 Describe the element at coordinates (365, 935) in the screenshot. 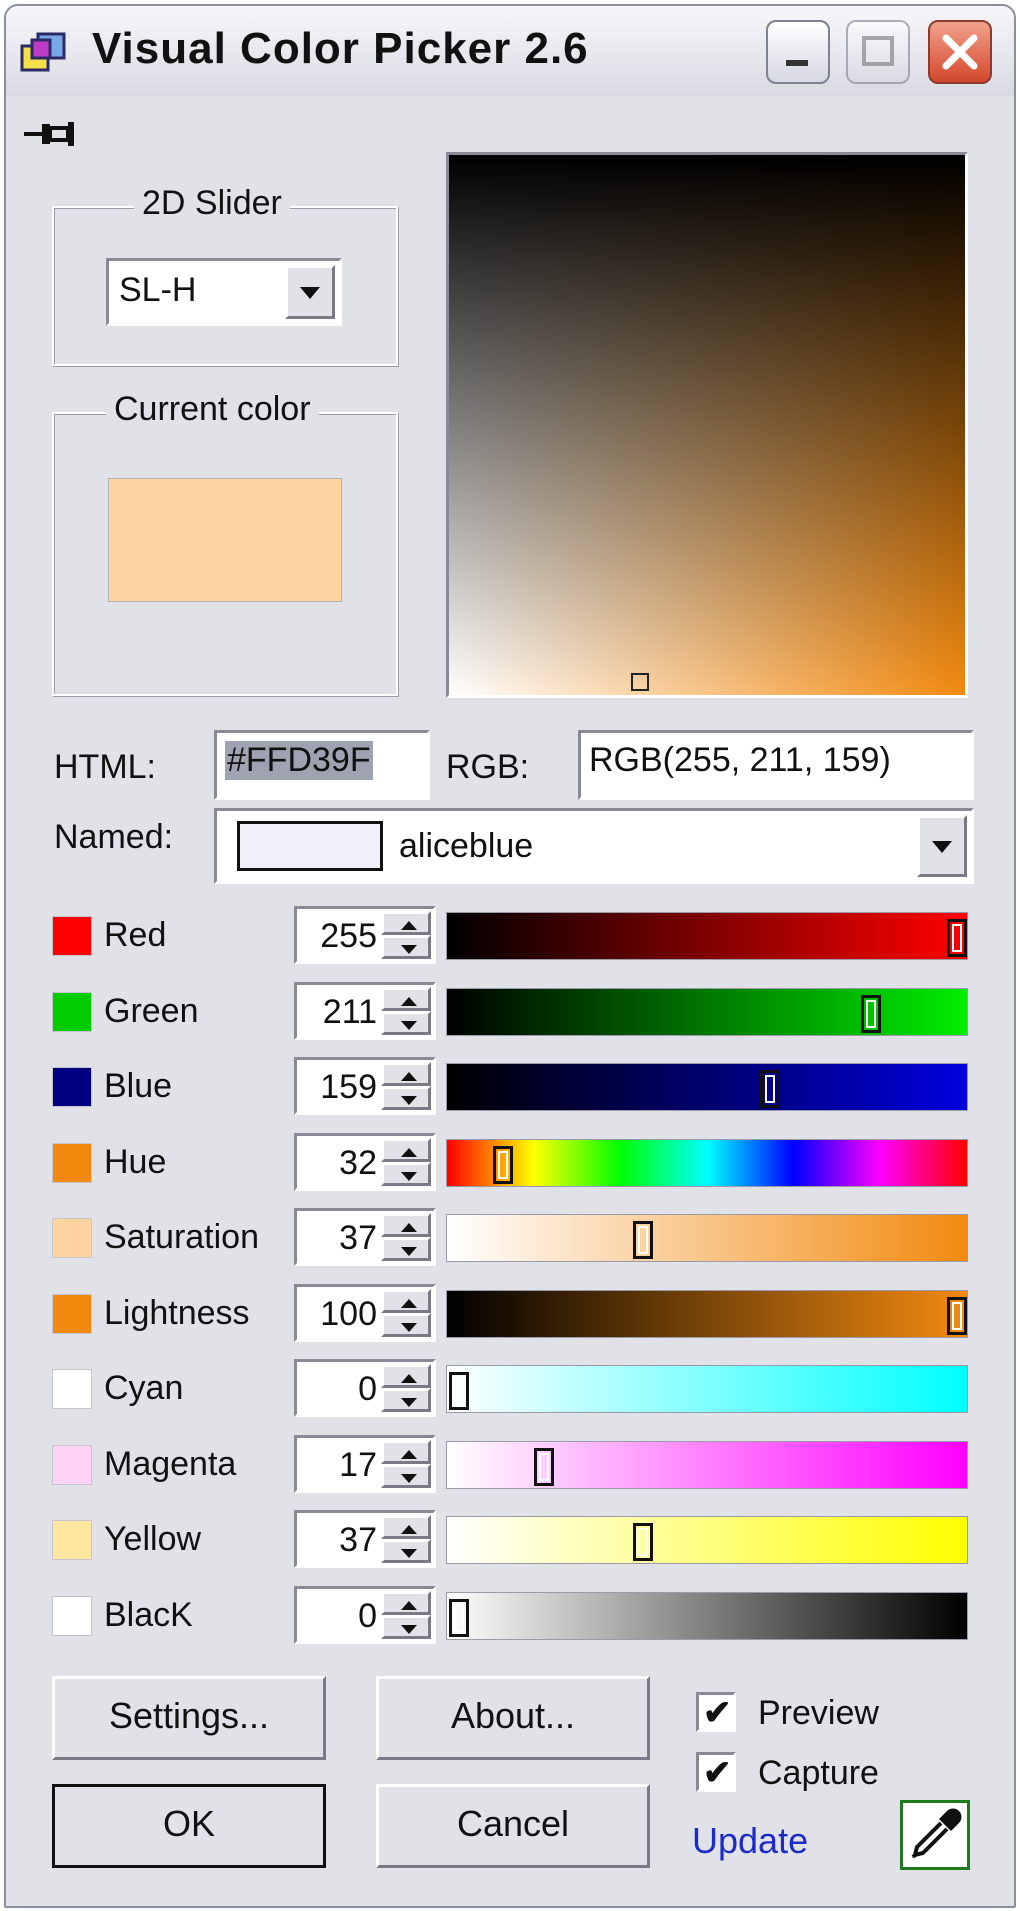

I see `channel-spinbox: 255` at that location.